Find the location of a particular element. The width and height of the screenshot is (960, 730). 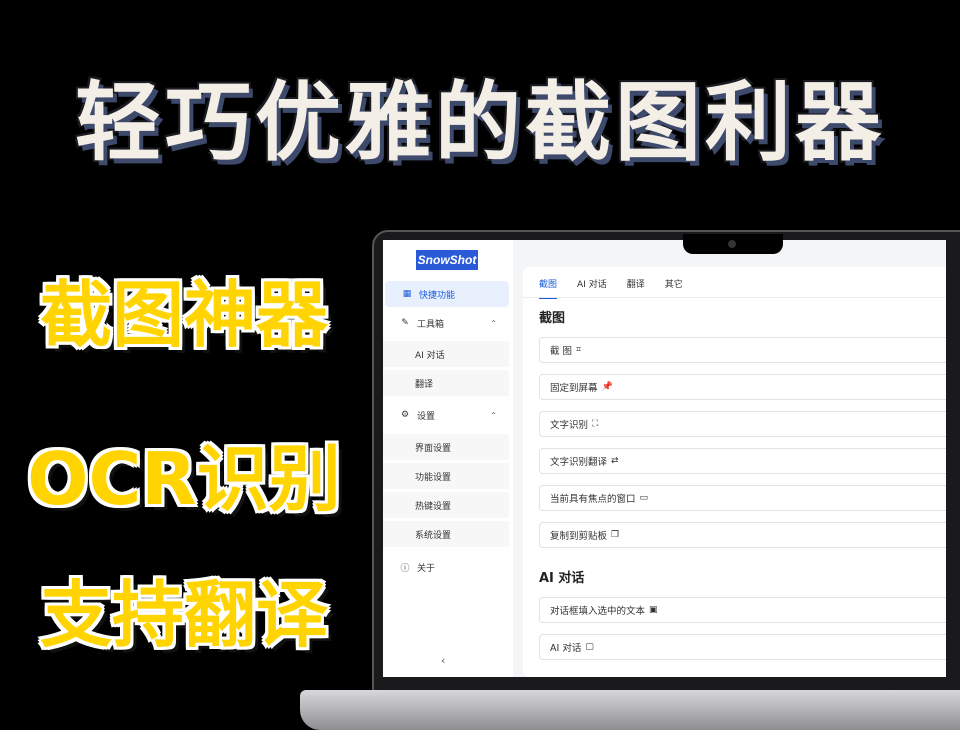

sidebar-item-shortcuts: ▦ 快捷功能 is located at coordinates (447, 294).